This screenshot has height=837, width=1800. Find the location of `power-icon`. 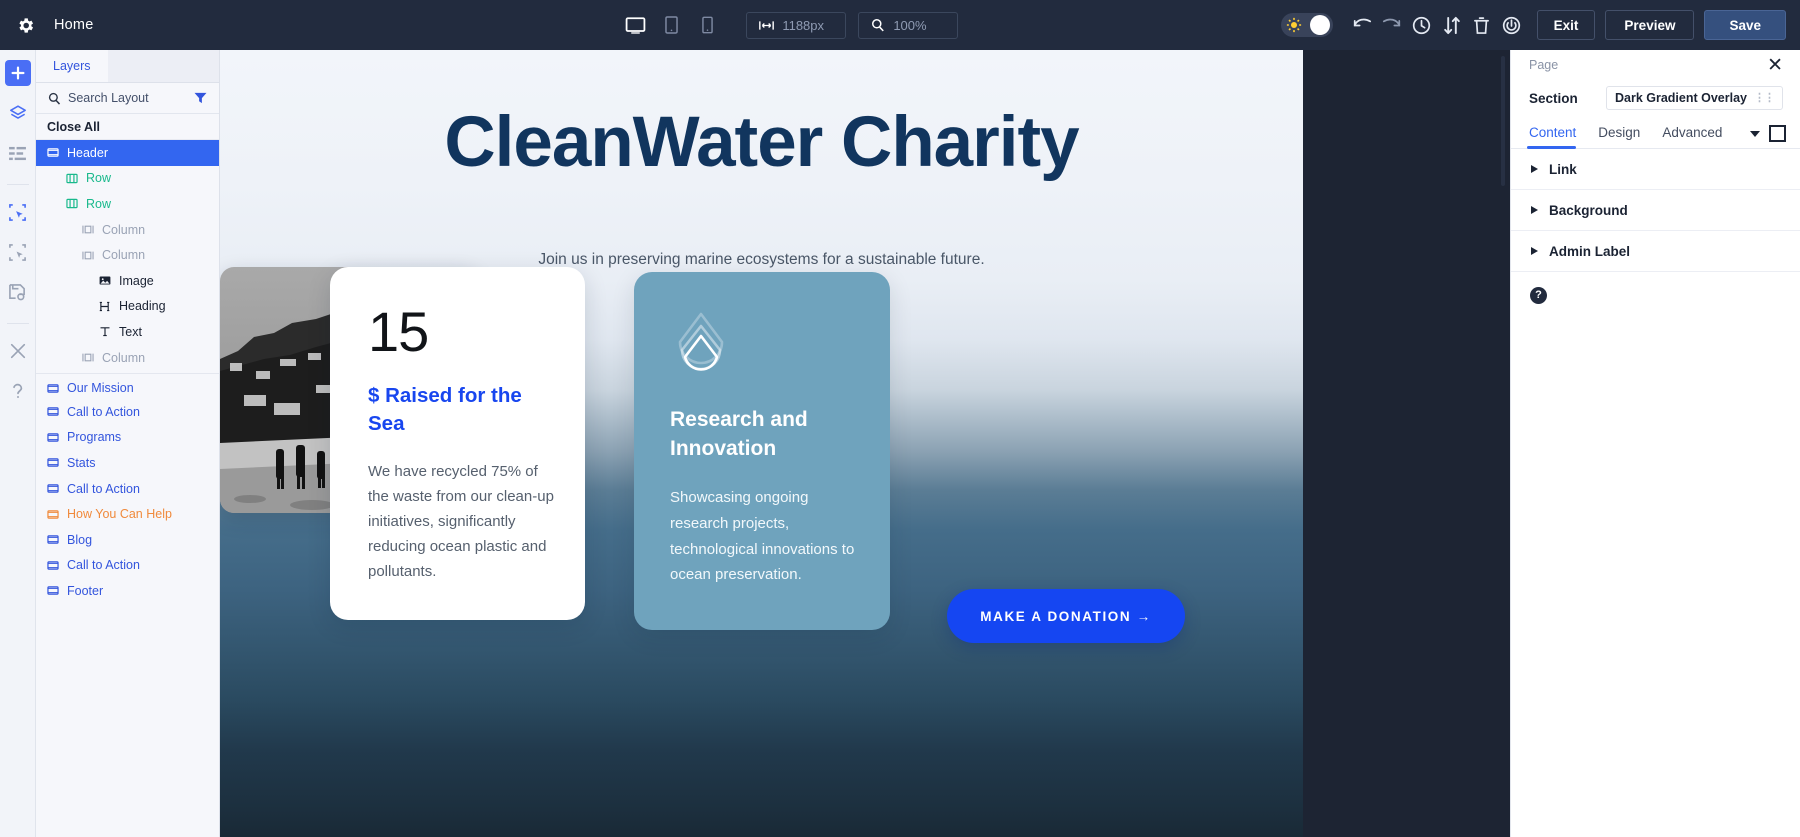

power-icon is located at coordinates (1512, 25).